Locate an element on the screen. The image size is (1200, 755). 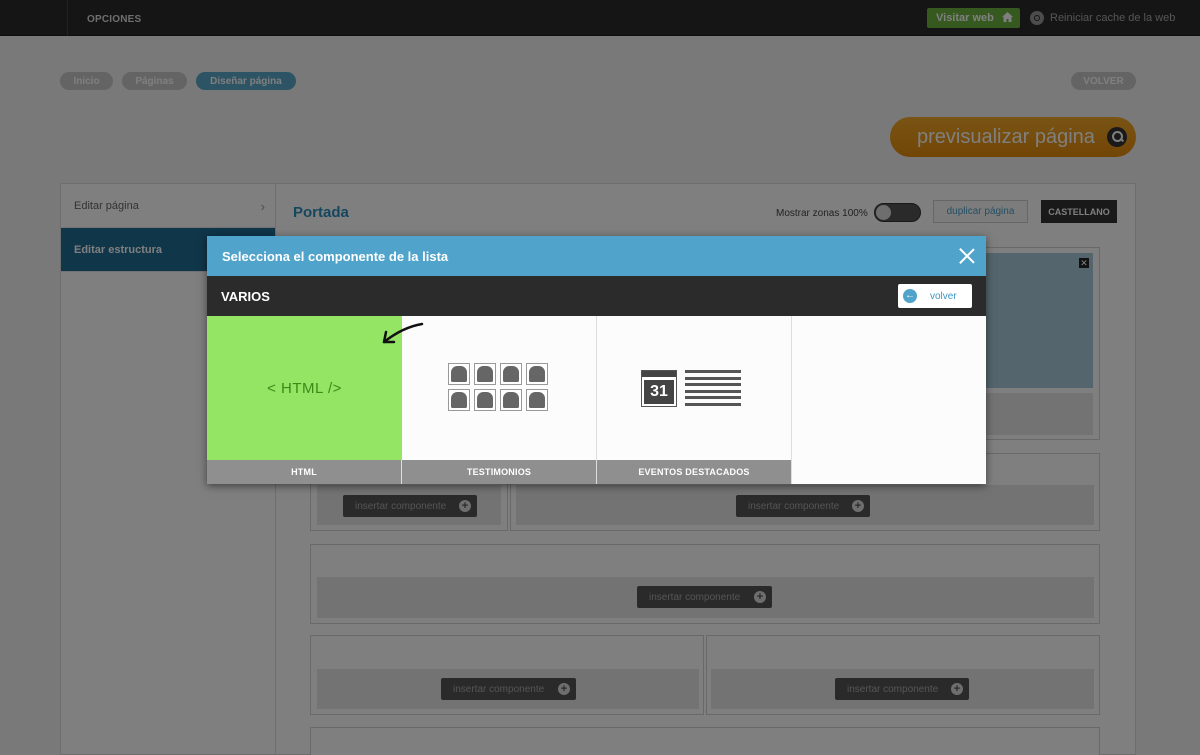
modal-title: Selecciona el componente de la lista is located at coordinates (335, 256).